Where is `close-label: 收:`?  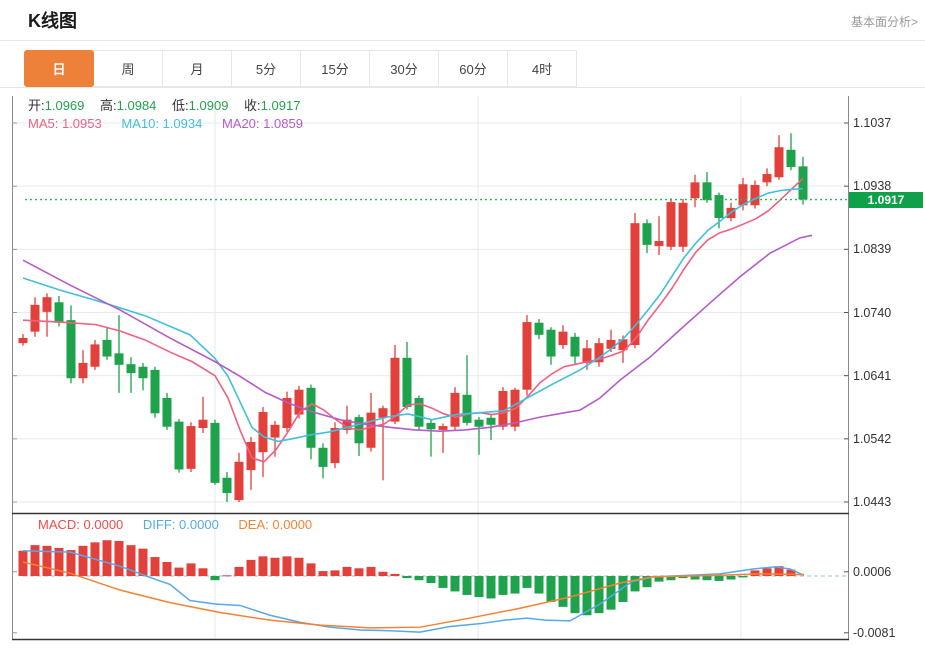
close-label: 收: is located at coordinates (252, 105).